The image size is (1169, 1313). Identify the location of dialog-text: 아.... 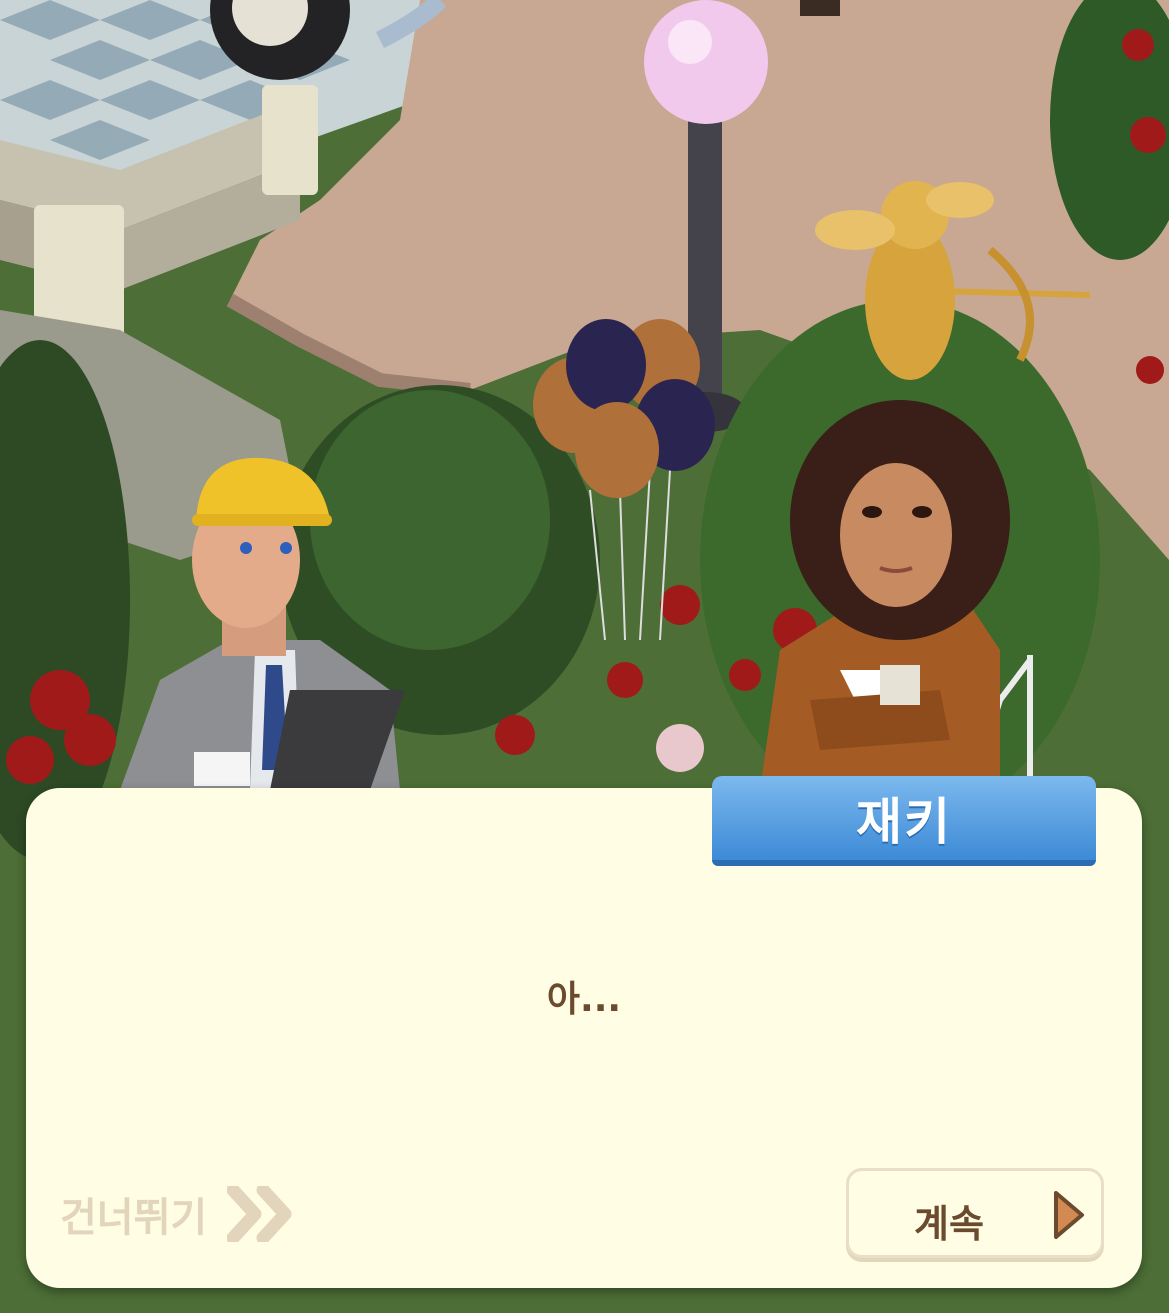
(584, 999).